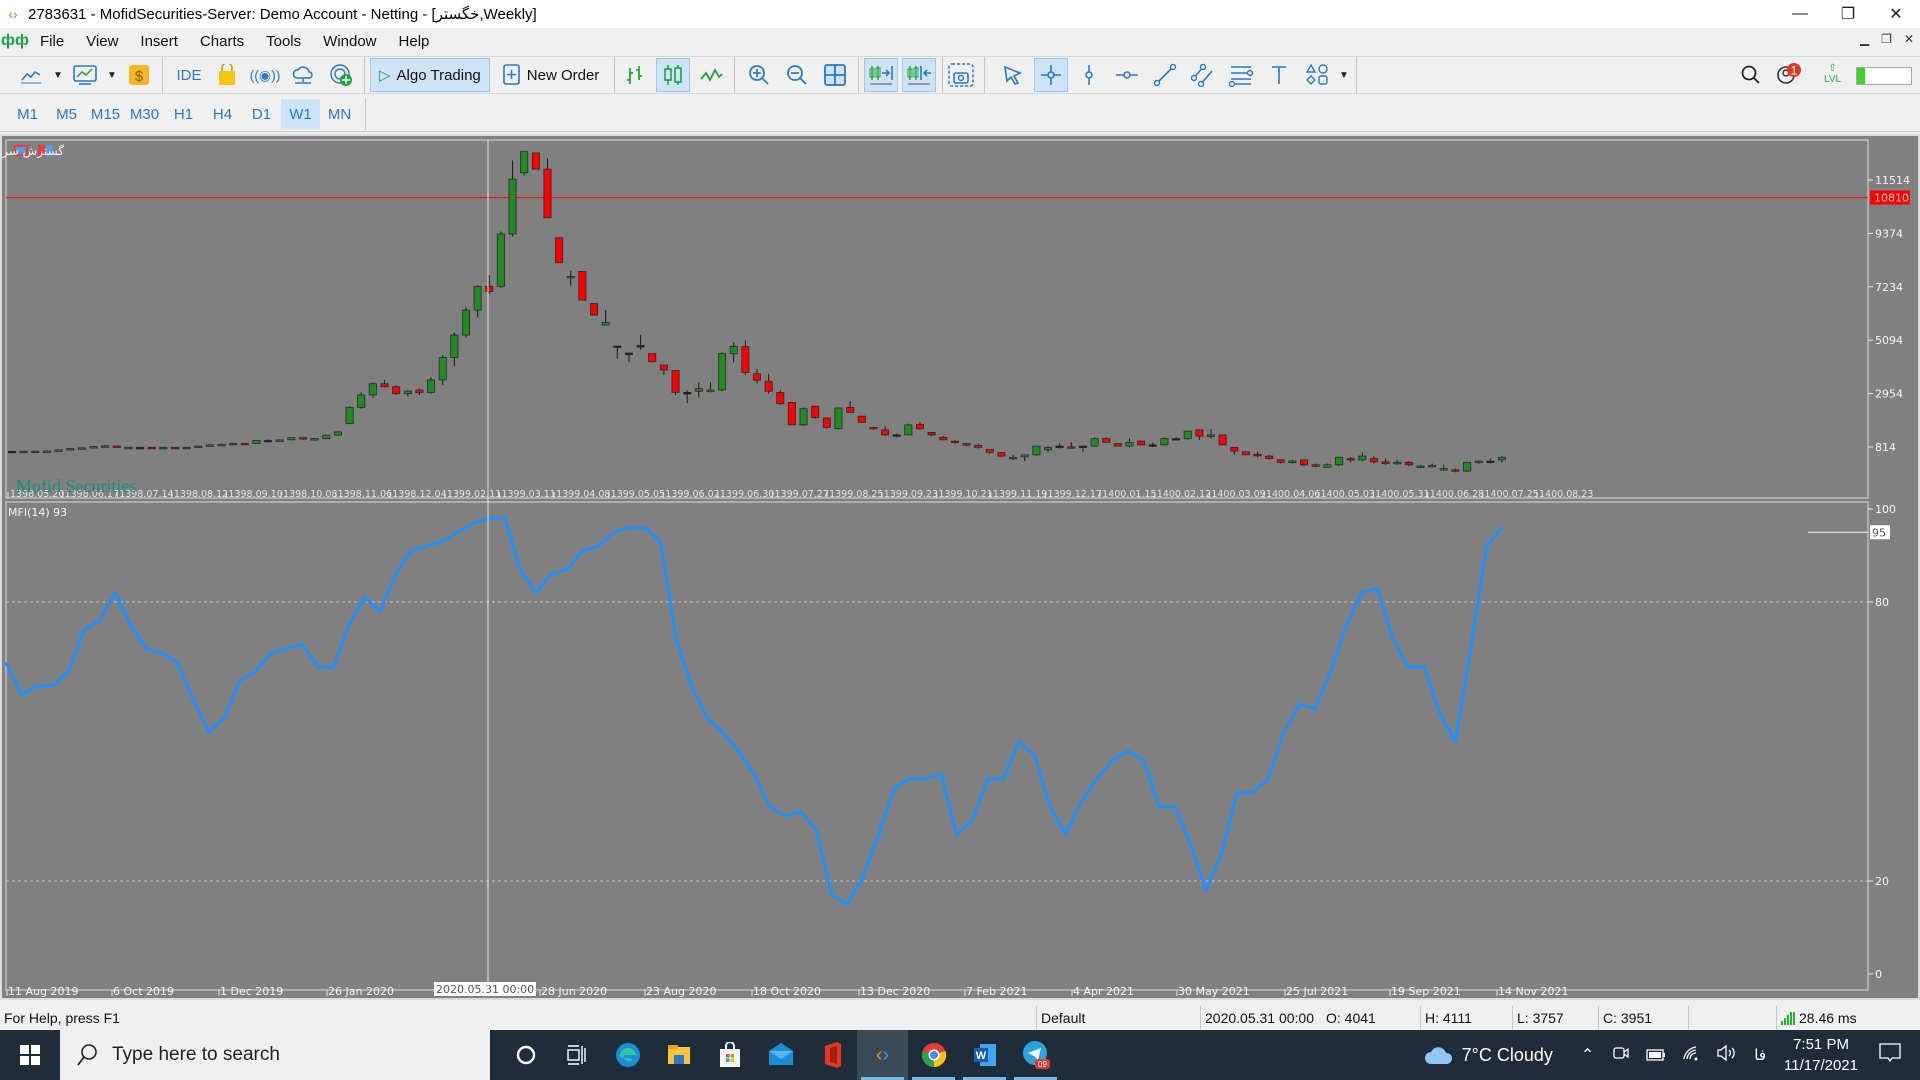 Image resolution: width=1920 pixels, height=1080 pixels. I want to click on minimize-button: —, so click(1800, 14).